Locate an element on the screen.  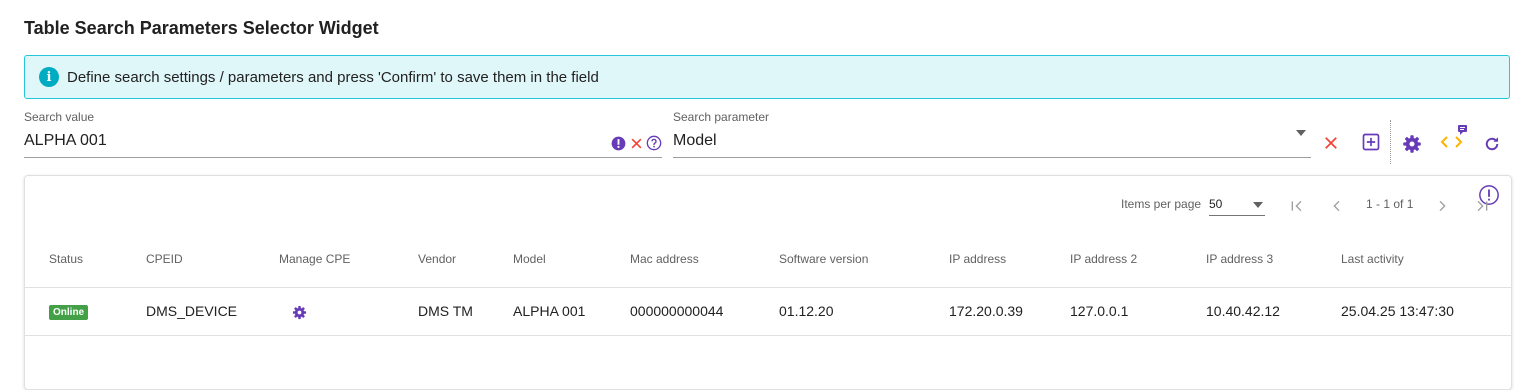
cell-software-version: 01.12.20 is located at coordinates (806, 311).